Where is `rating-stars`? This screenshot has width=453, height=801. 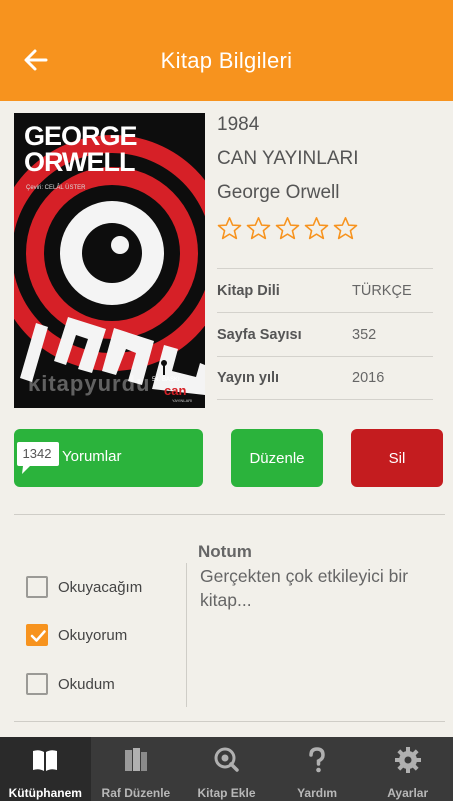
rating-stars is located at coordinates (287, 228).